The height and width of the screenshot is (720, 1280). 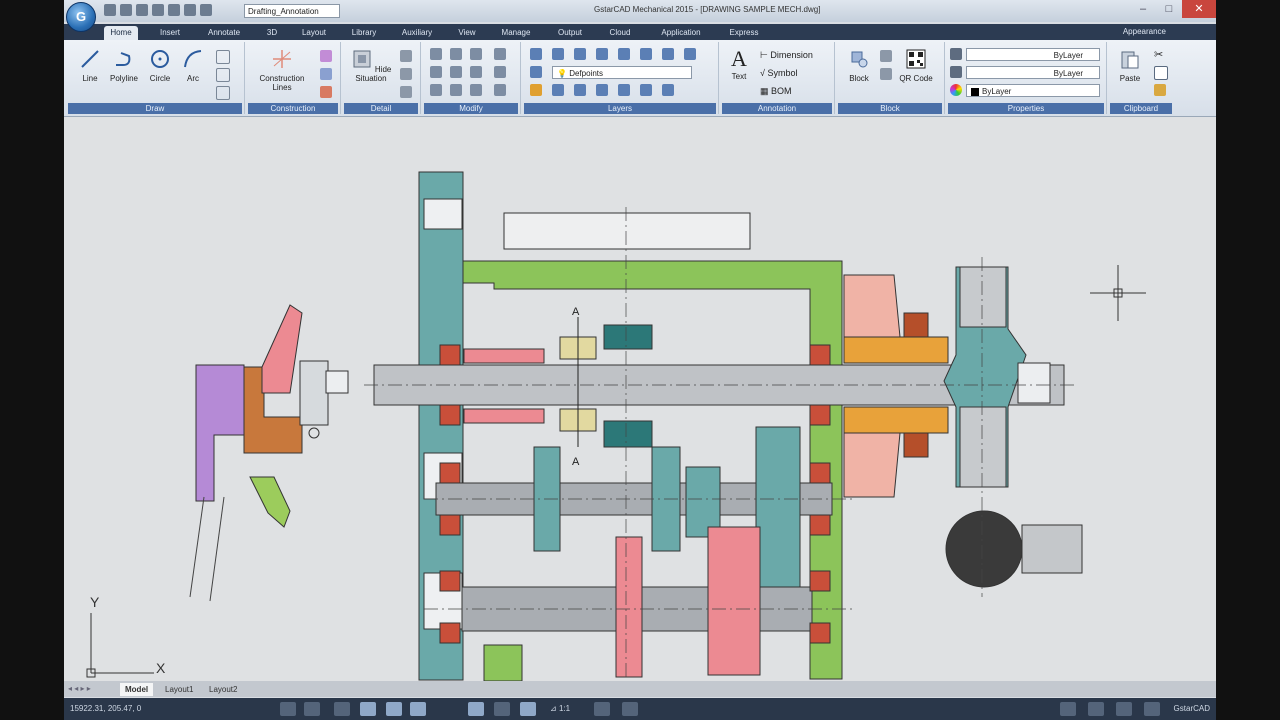 I want to click on saveas-icon, so click(x=158, y=10).